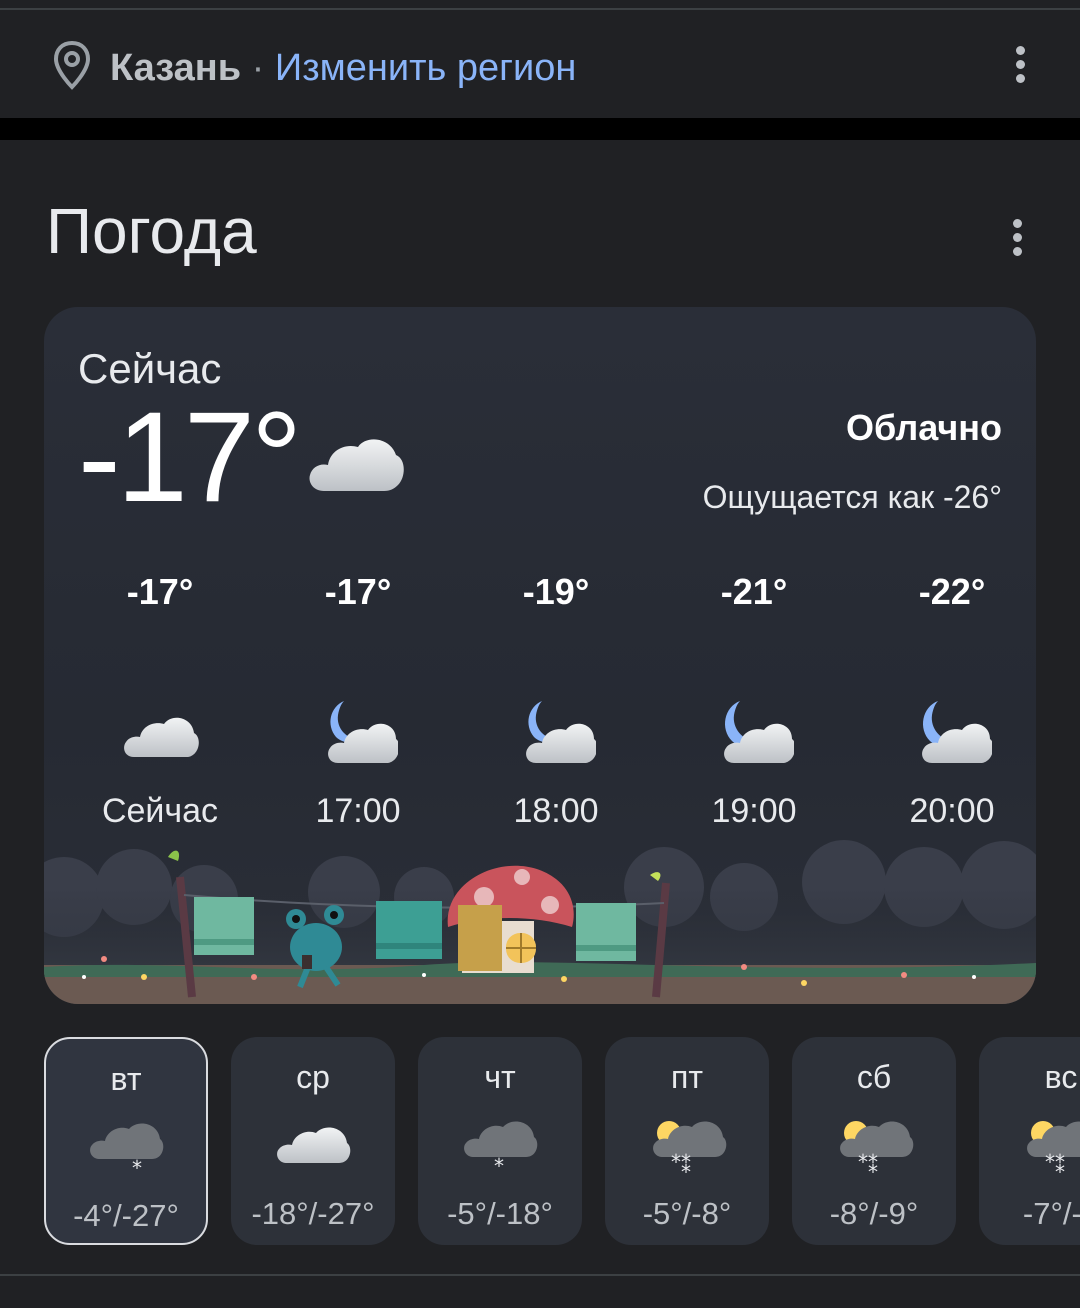  What do you see at coordinates (852, 497) in the screenshot?
I see `feels-like-text: Ощущается как -26°` at bounding box center [852, 497].